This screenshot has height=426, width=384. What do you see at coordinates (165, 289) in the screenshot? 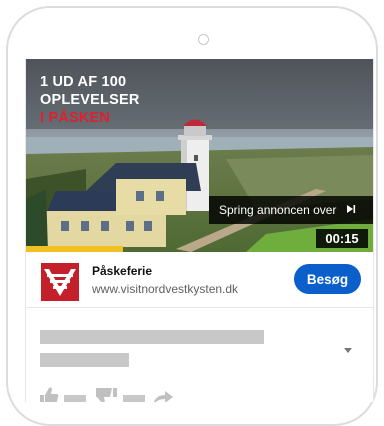
I see `advertiser-url: www.visitnordvestkysten.dk` at bounding box center [165, 289].